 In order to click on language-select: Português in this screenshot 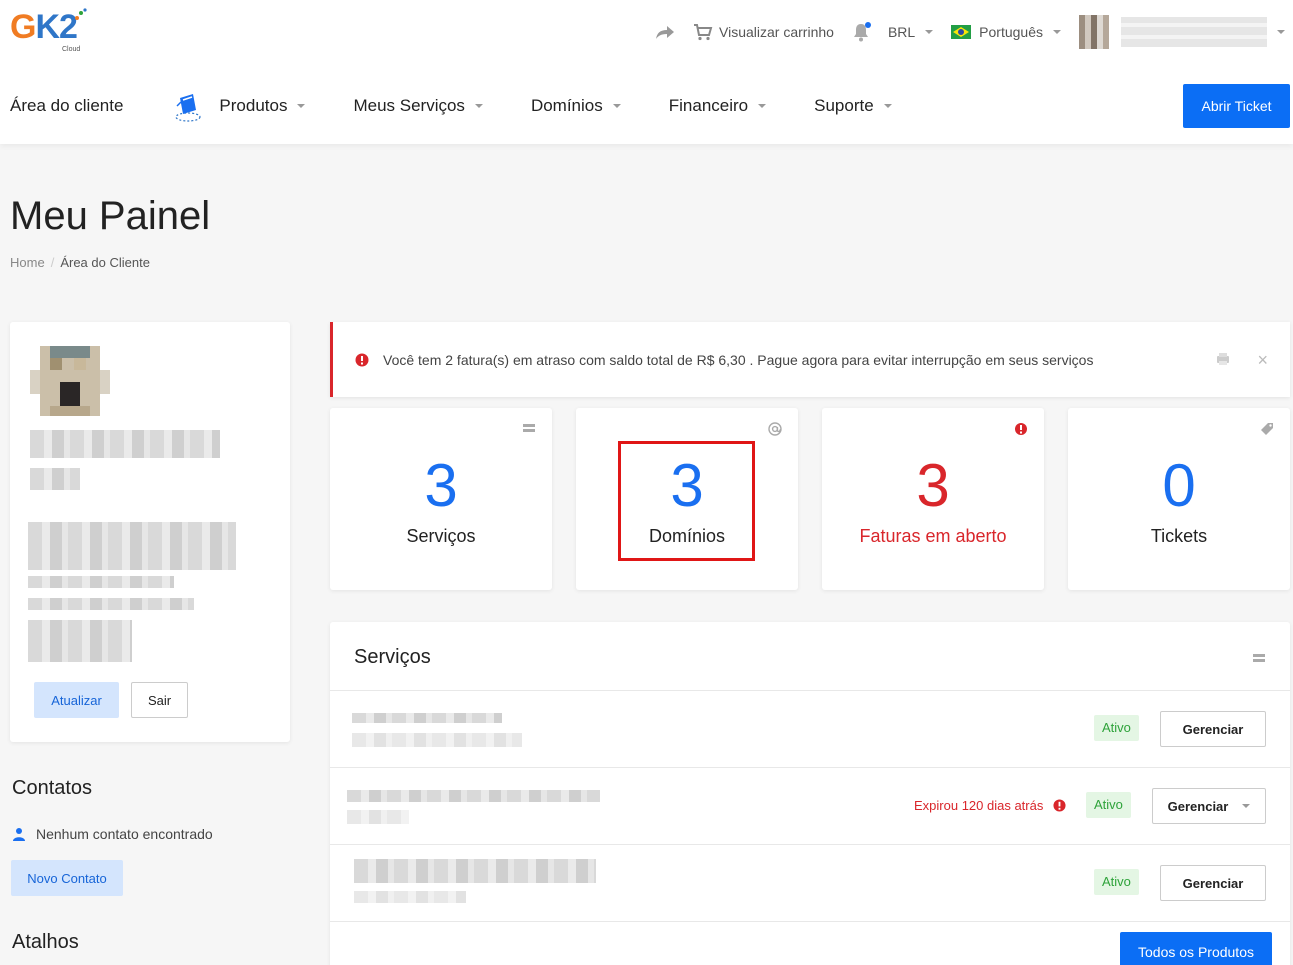, I will do `click(1006, 32)`.